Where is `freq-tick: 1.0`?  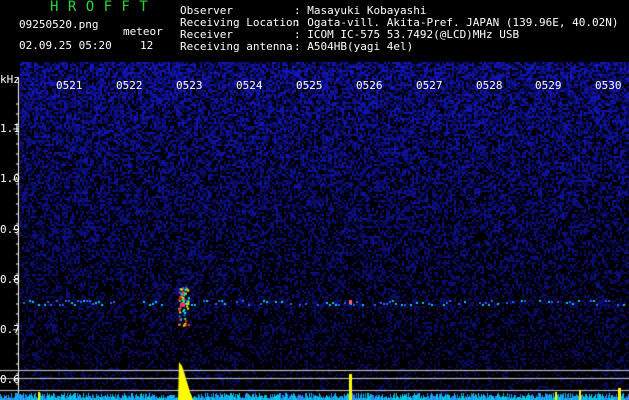 freq-tick: 1.0 is located at coordinates (10, 178).